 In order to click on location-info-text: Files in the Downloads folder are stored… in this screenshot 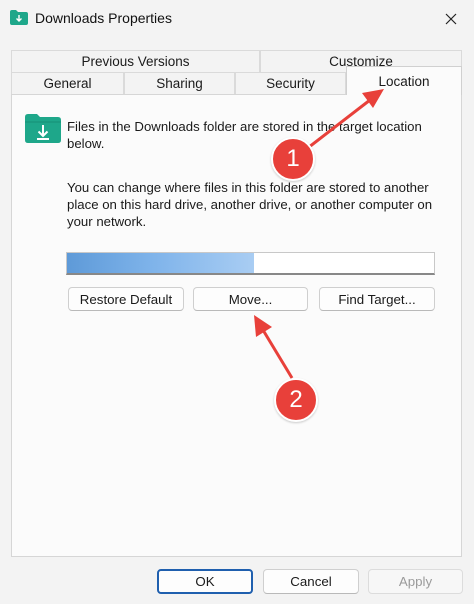, I will do `click(244, 135)`.